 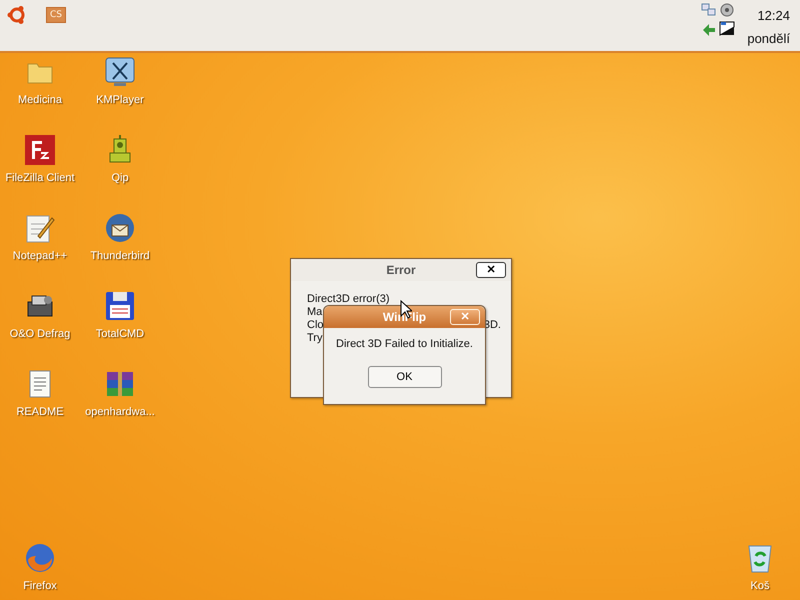 What do you see at coordinates (120, 228) in the screenshot?
I see `mail-icon` at bounding box center [120, 228].